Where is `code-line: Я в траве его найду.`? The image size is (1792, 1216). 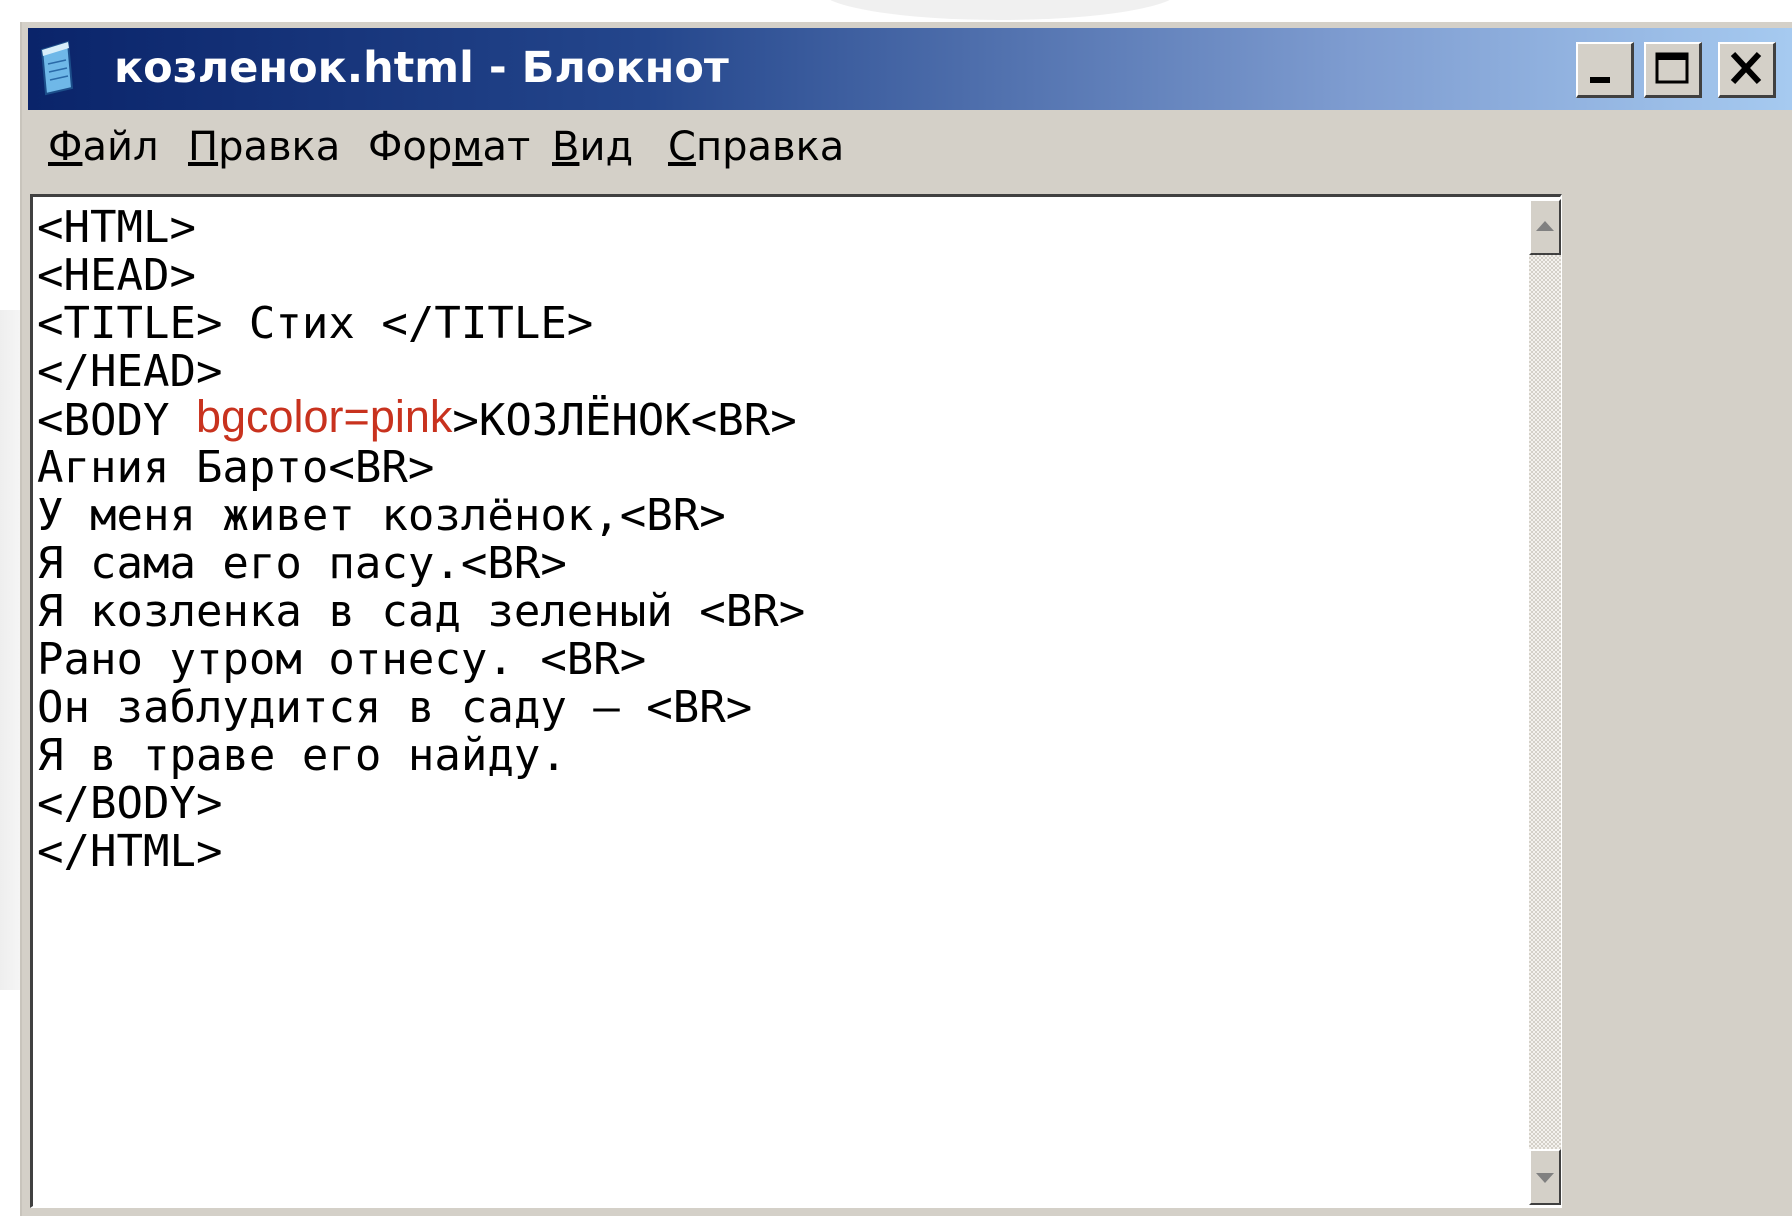
code-line: Я в траве его найду. is located at coordinates (302, 755).